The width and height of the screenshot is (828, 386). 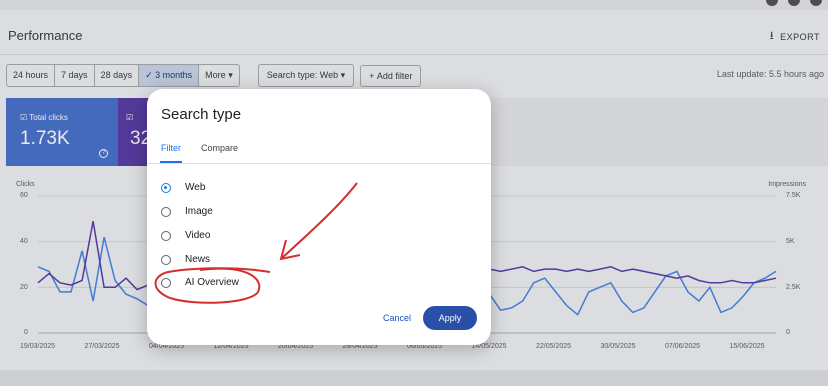 I want to click on option-ai-overview: AI Overview, so click(x=200, y=282).